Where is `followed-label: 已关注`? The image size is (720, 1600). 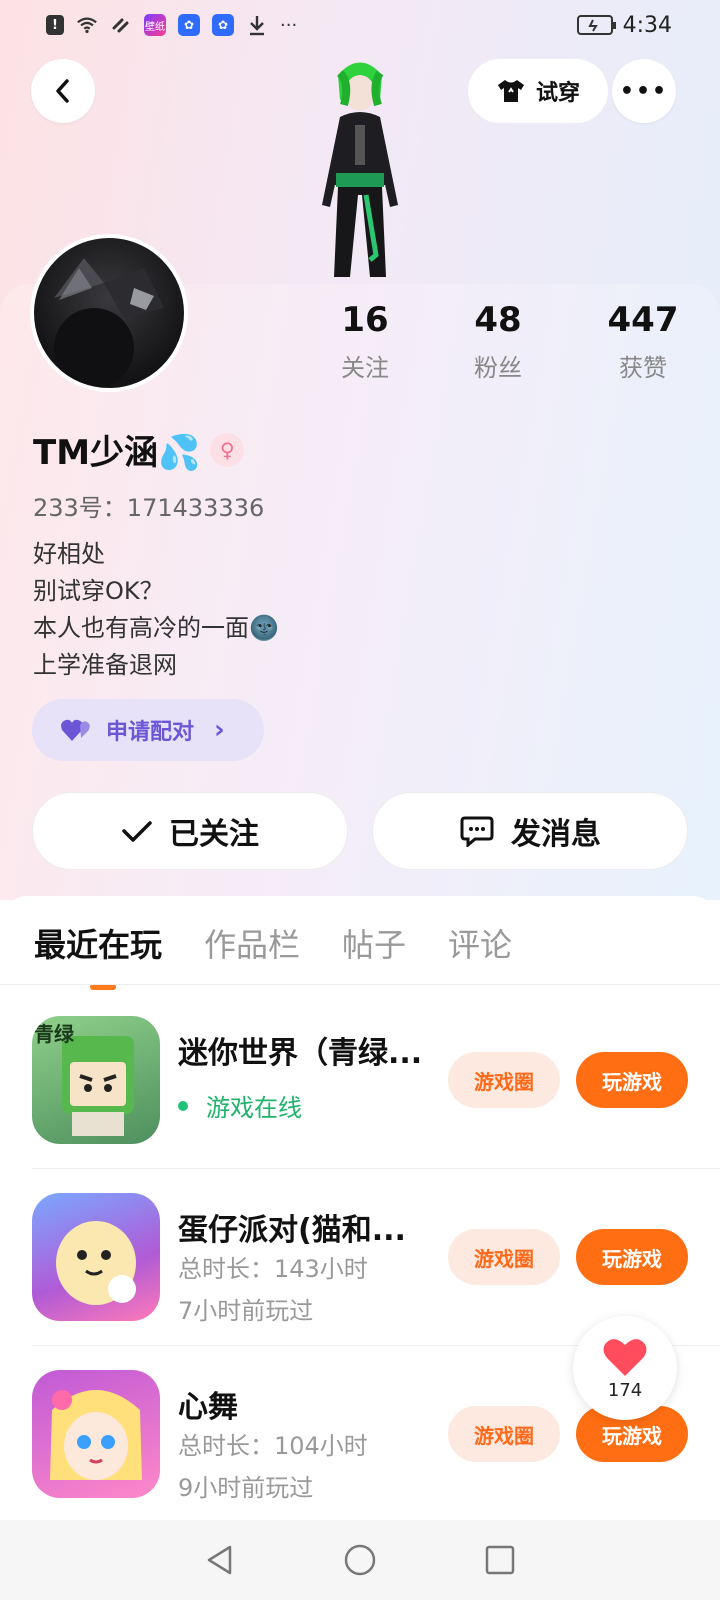
followed-label: 已关注 is located at coordinates (214, 834).